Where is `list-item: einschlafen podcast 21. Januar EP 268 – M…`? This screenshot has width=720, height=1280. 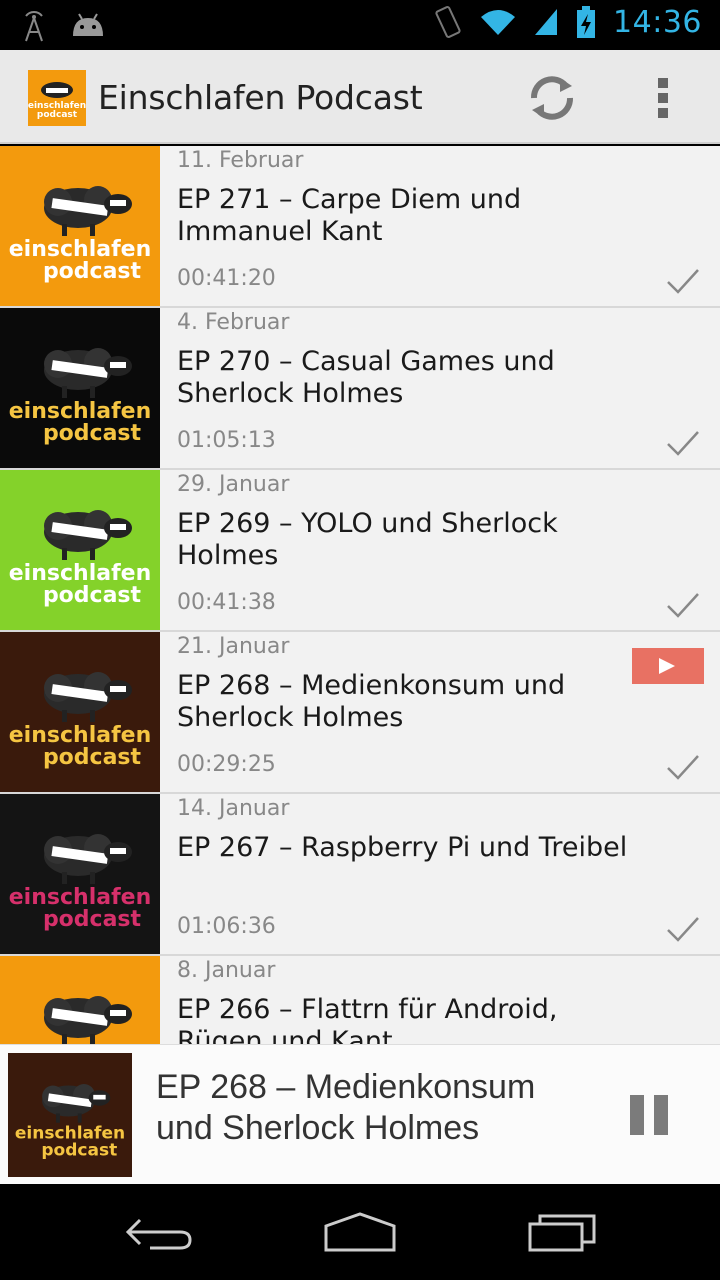 list-item: einschlafen podcast 21. Januar EP 268 – M… is located at coordinates (360, 713).